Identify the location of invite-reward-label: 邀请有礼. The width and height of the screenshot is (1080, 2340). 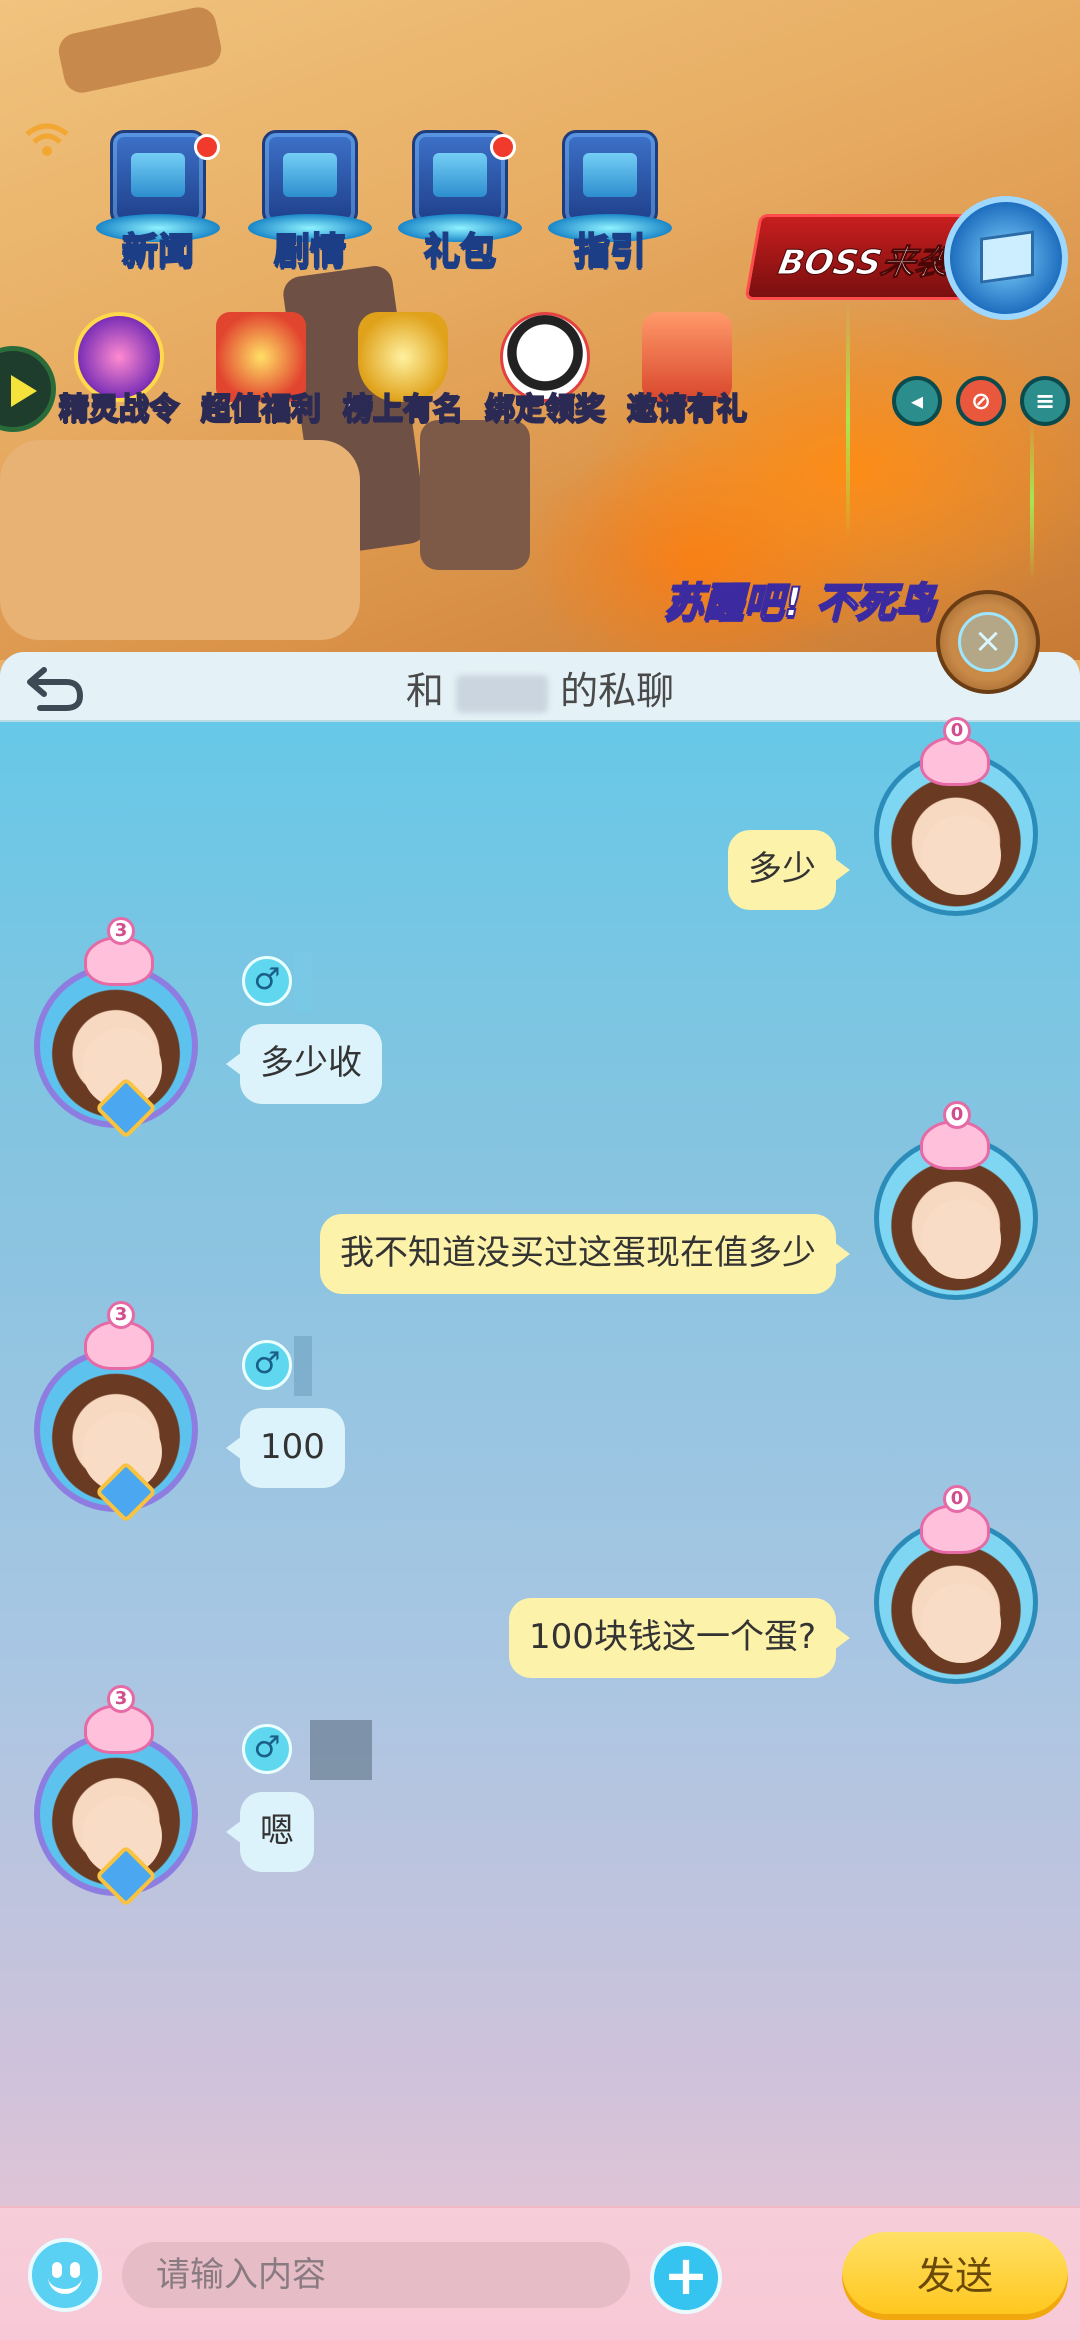
(687, 409).